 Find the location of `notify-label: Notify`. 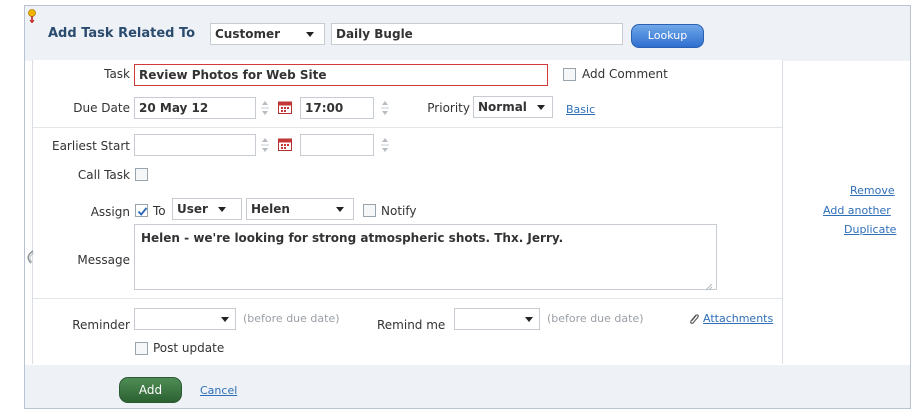

notify-label: Notify is located at coordinates (399, 211).